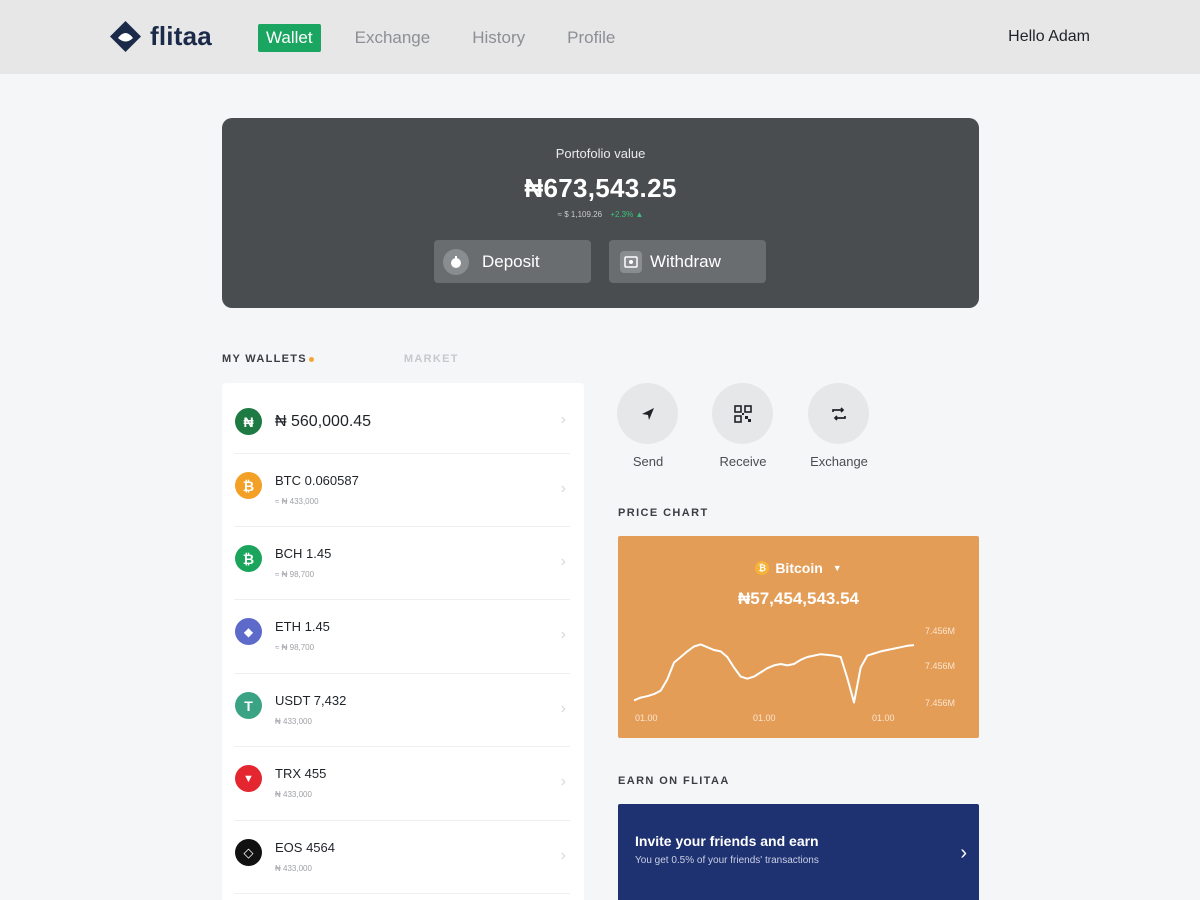 The height and width of the screenshot is (900, 1200). I want to click on wallet-row-bch: ₿ BCH 1.45 ≈ ₦ 98,700 ›, so click(402, 563).